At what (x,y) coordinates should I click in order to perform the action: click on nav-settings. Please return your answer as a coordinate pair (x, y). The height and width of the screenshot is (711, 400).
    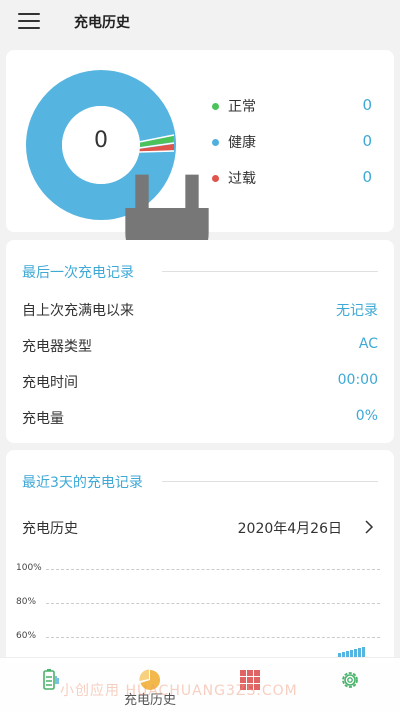
    Looking at the image, I should click on (350, 684).